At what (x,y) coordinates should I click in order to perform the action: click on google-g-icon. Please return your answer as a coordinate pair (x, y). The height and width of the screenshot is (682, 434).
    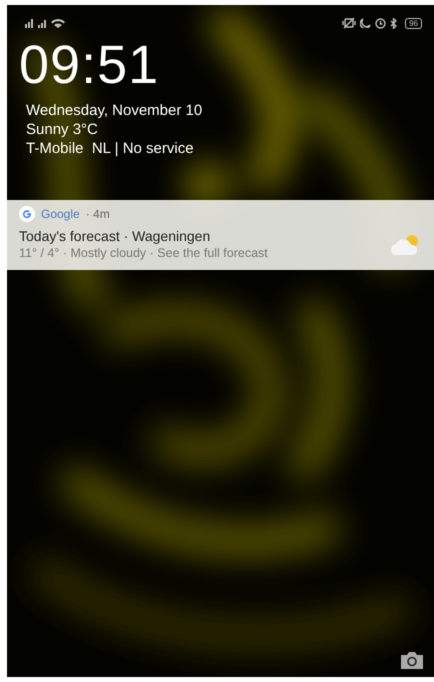
    Looking at the image, I should click on (27, 214).